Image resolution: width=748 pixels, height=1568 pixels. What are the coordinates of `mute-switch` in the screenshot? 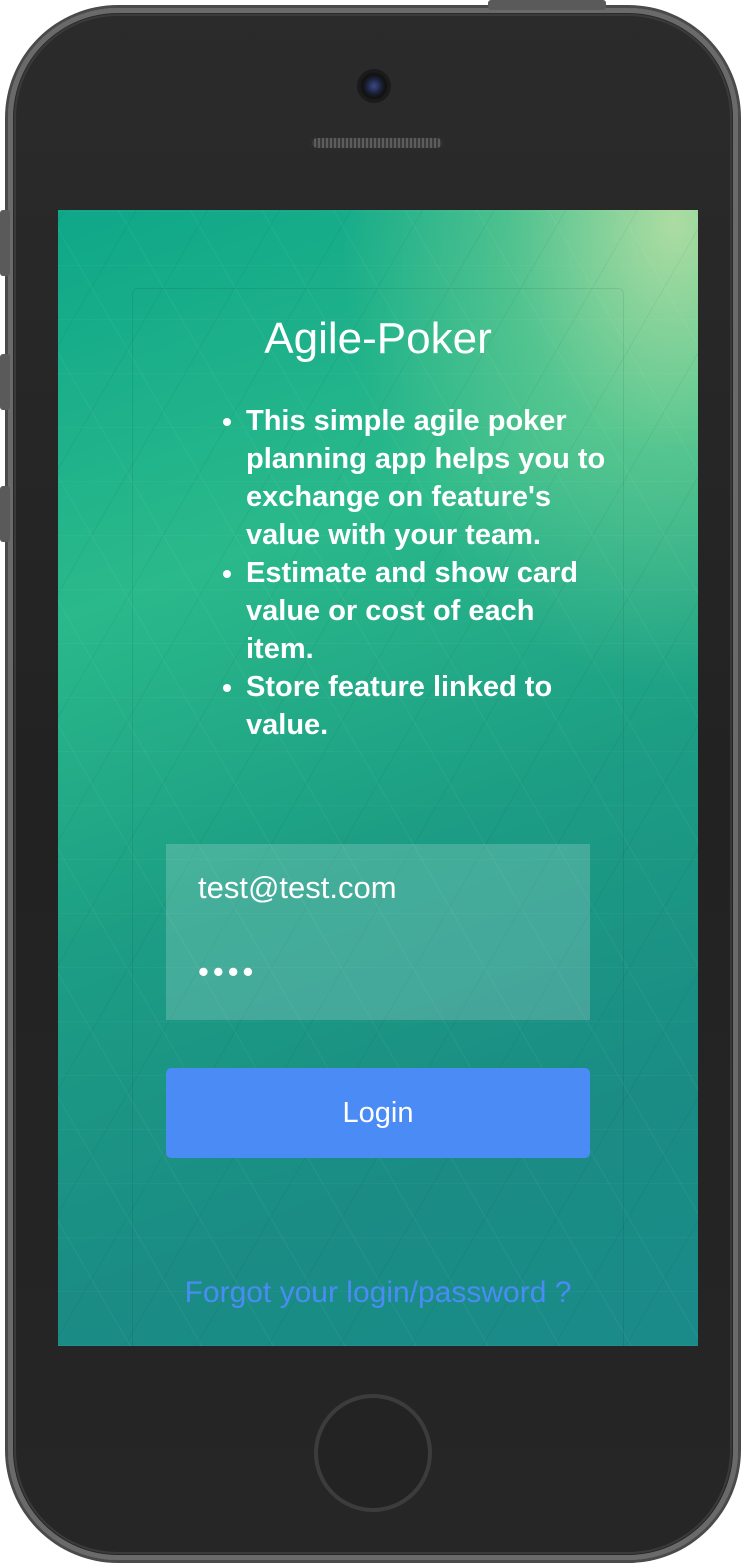 It's located at (5, 243).